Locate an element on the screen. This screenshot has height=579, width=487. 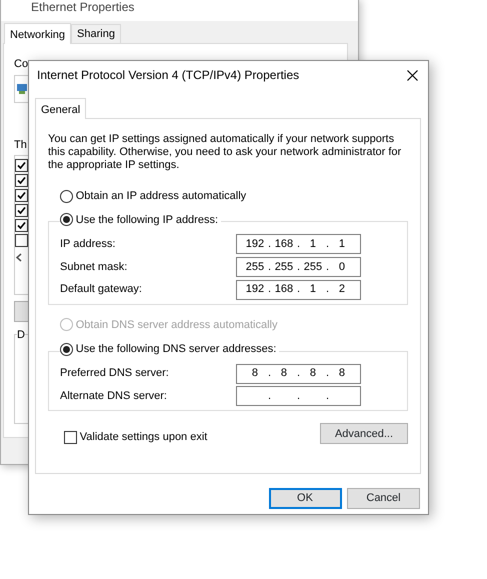
tab: Sharing is located at coordinates (96, 33).